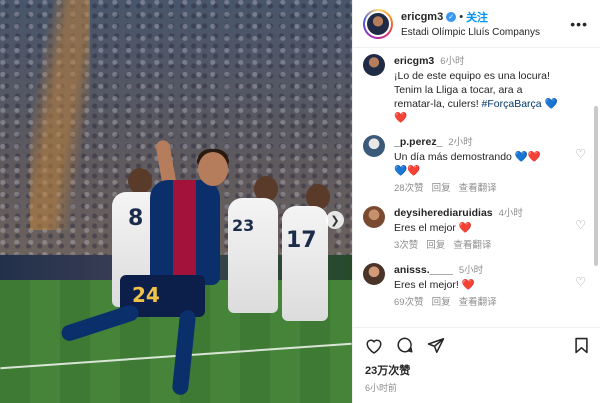 This screenshot has width=600, height=403. What do you see at coordinates (581, 345) in the screenshot?
I see `bookmark-icon` at bounding box center [581, 345].